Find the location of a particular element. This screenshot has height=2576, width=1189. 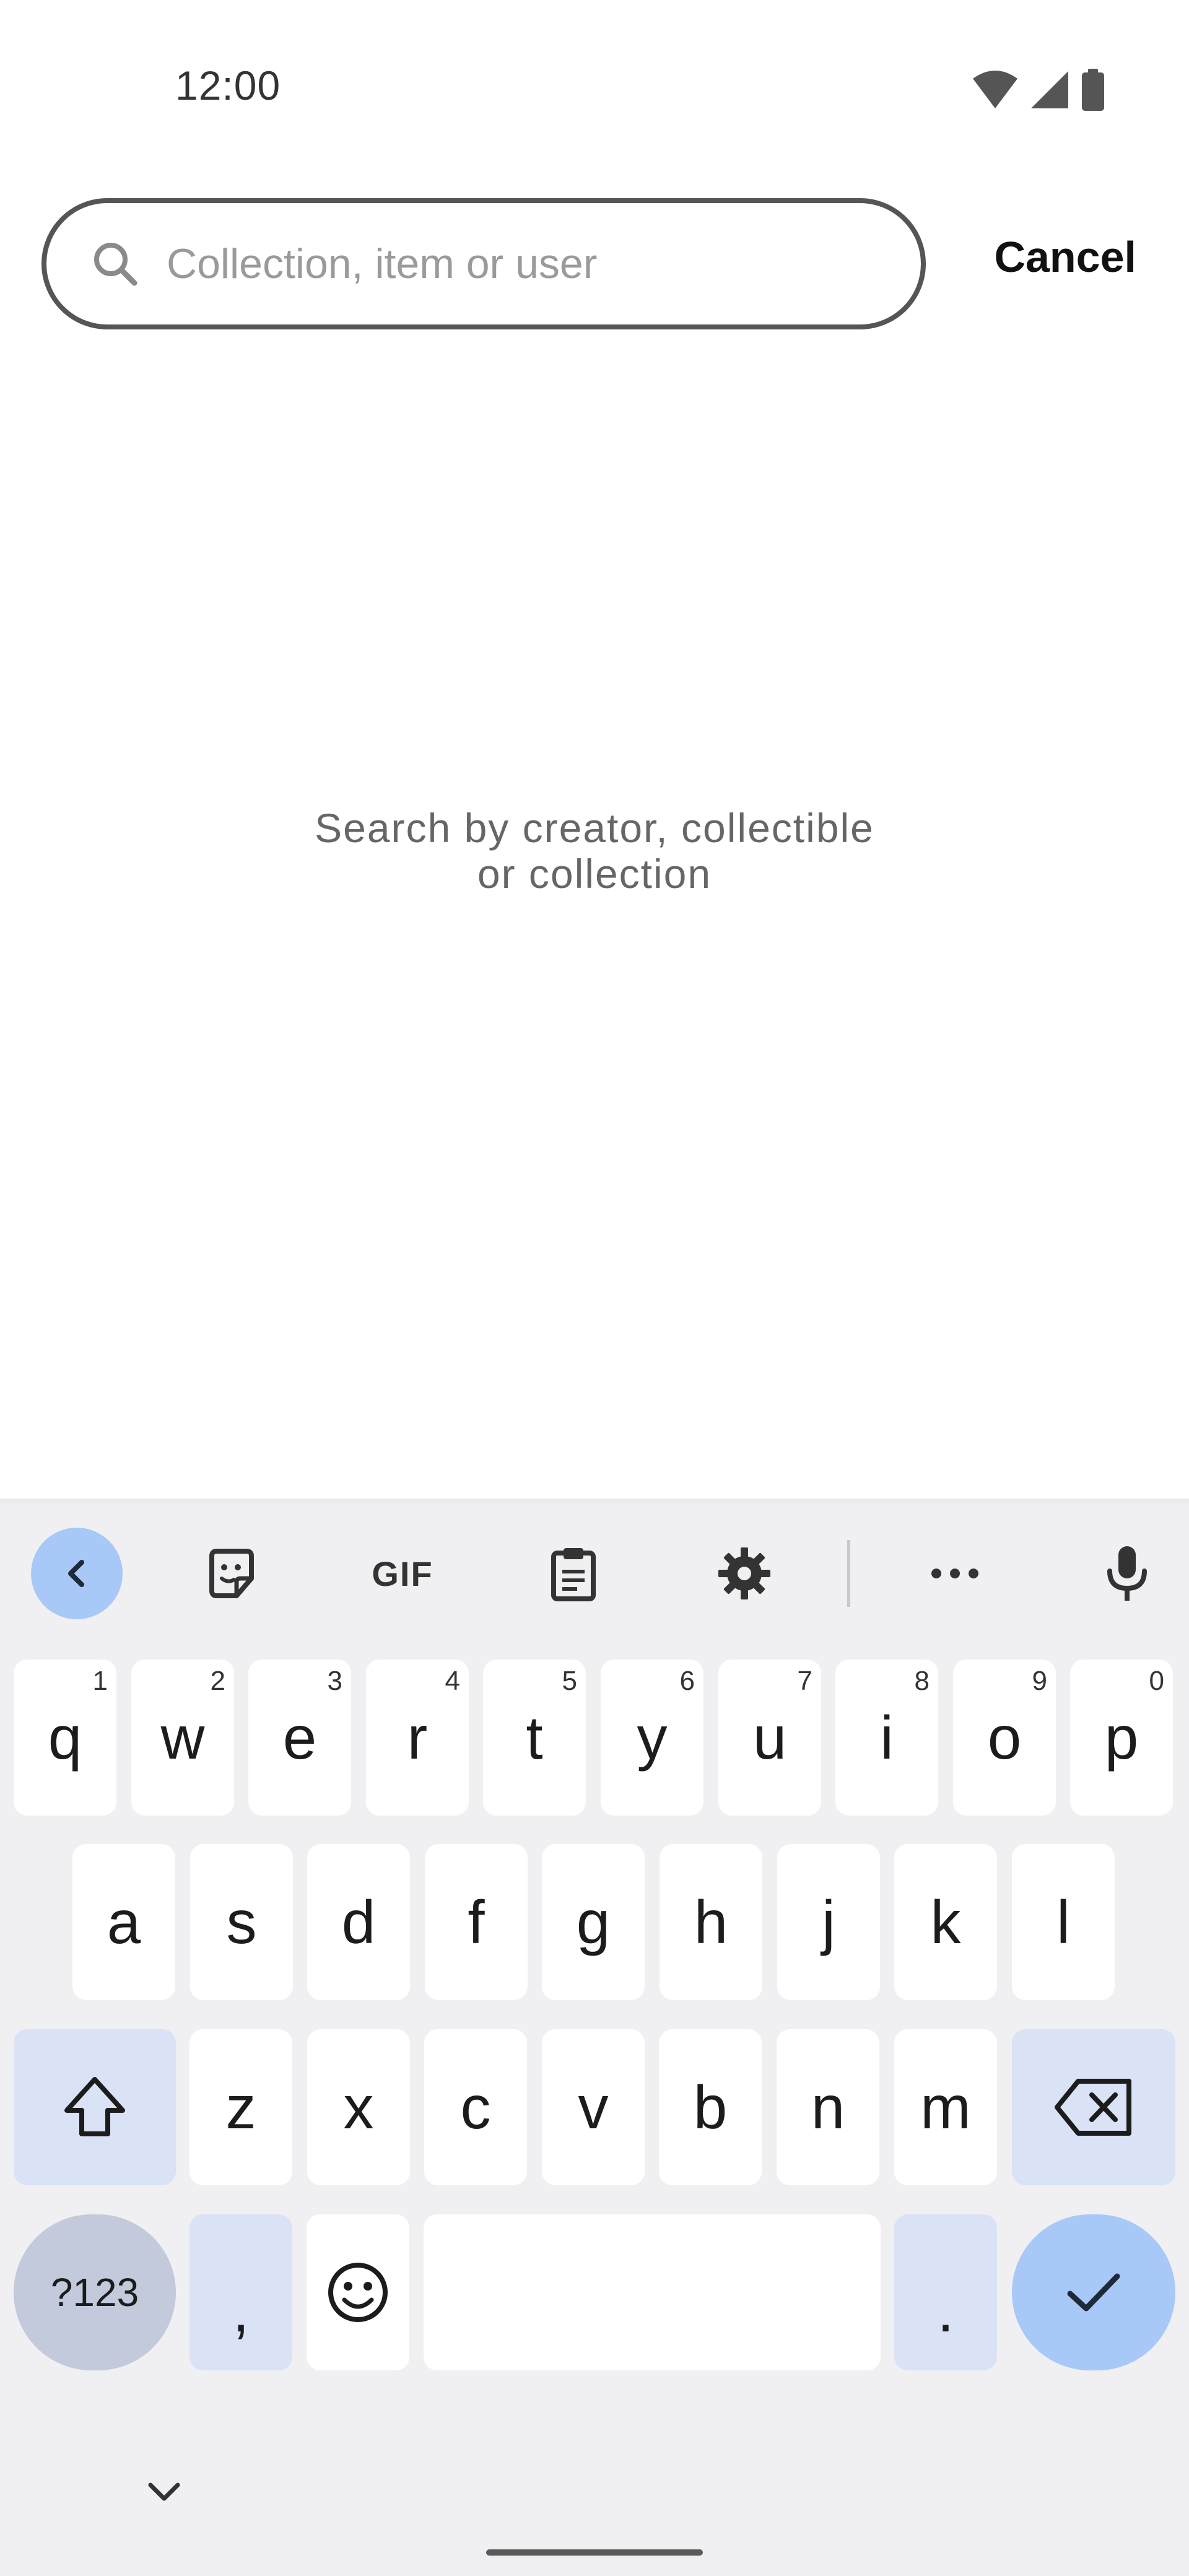

key-v: v is located at coordinates (593, 2107).